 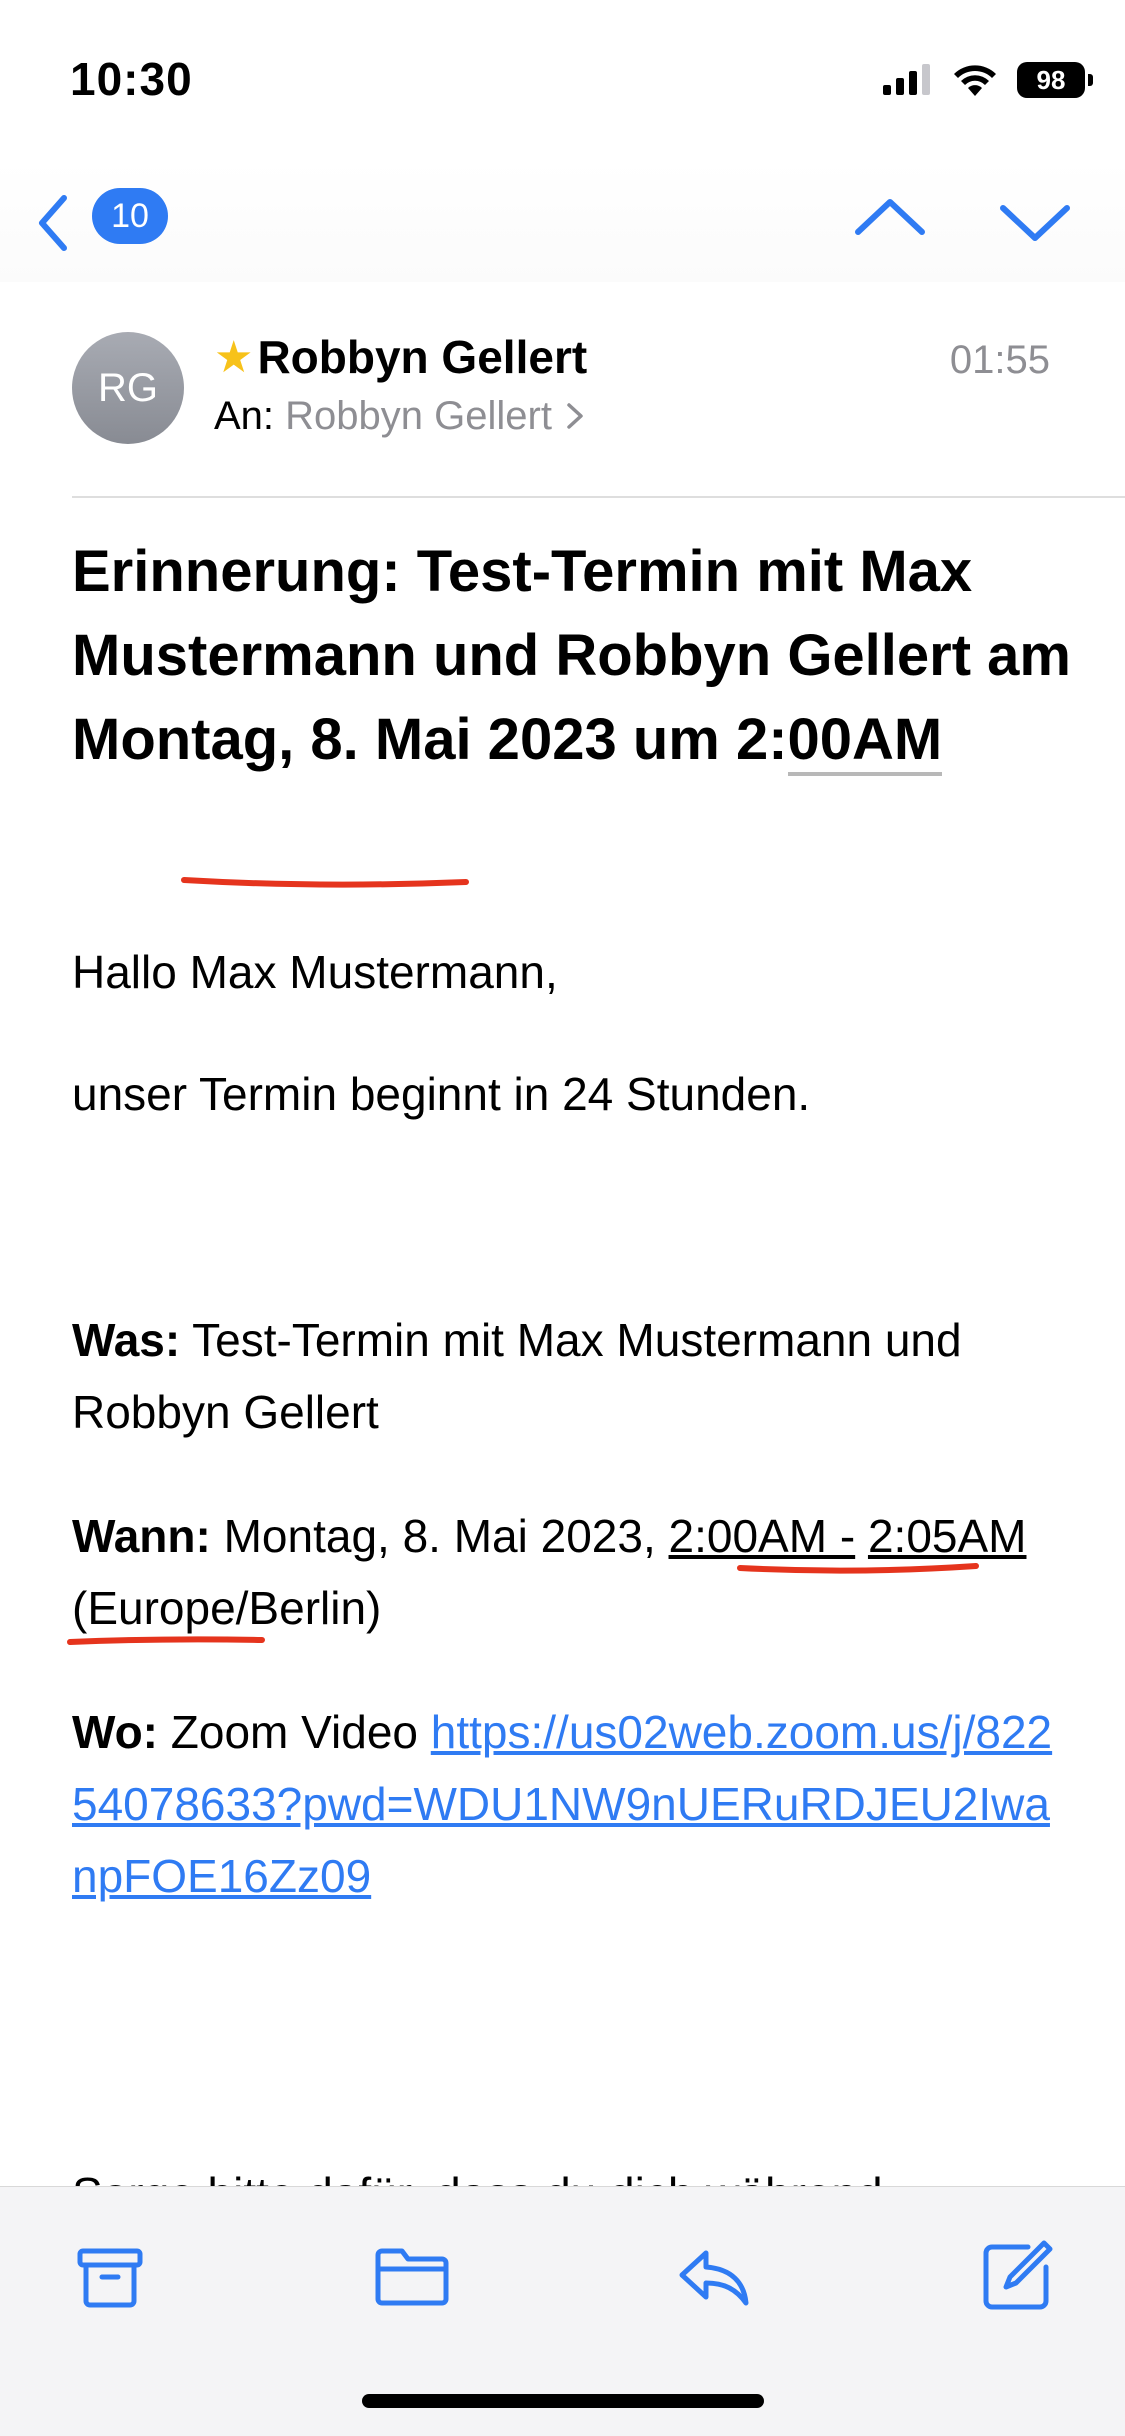 I want to click on recipient-line: An: Robbyn Gellert, so click(x=400, y=416).